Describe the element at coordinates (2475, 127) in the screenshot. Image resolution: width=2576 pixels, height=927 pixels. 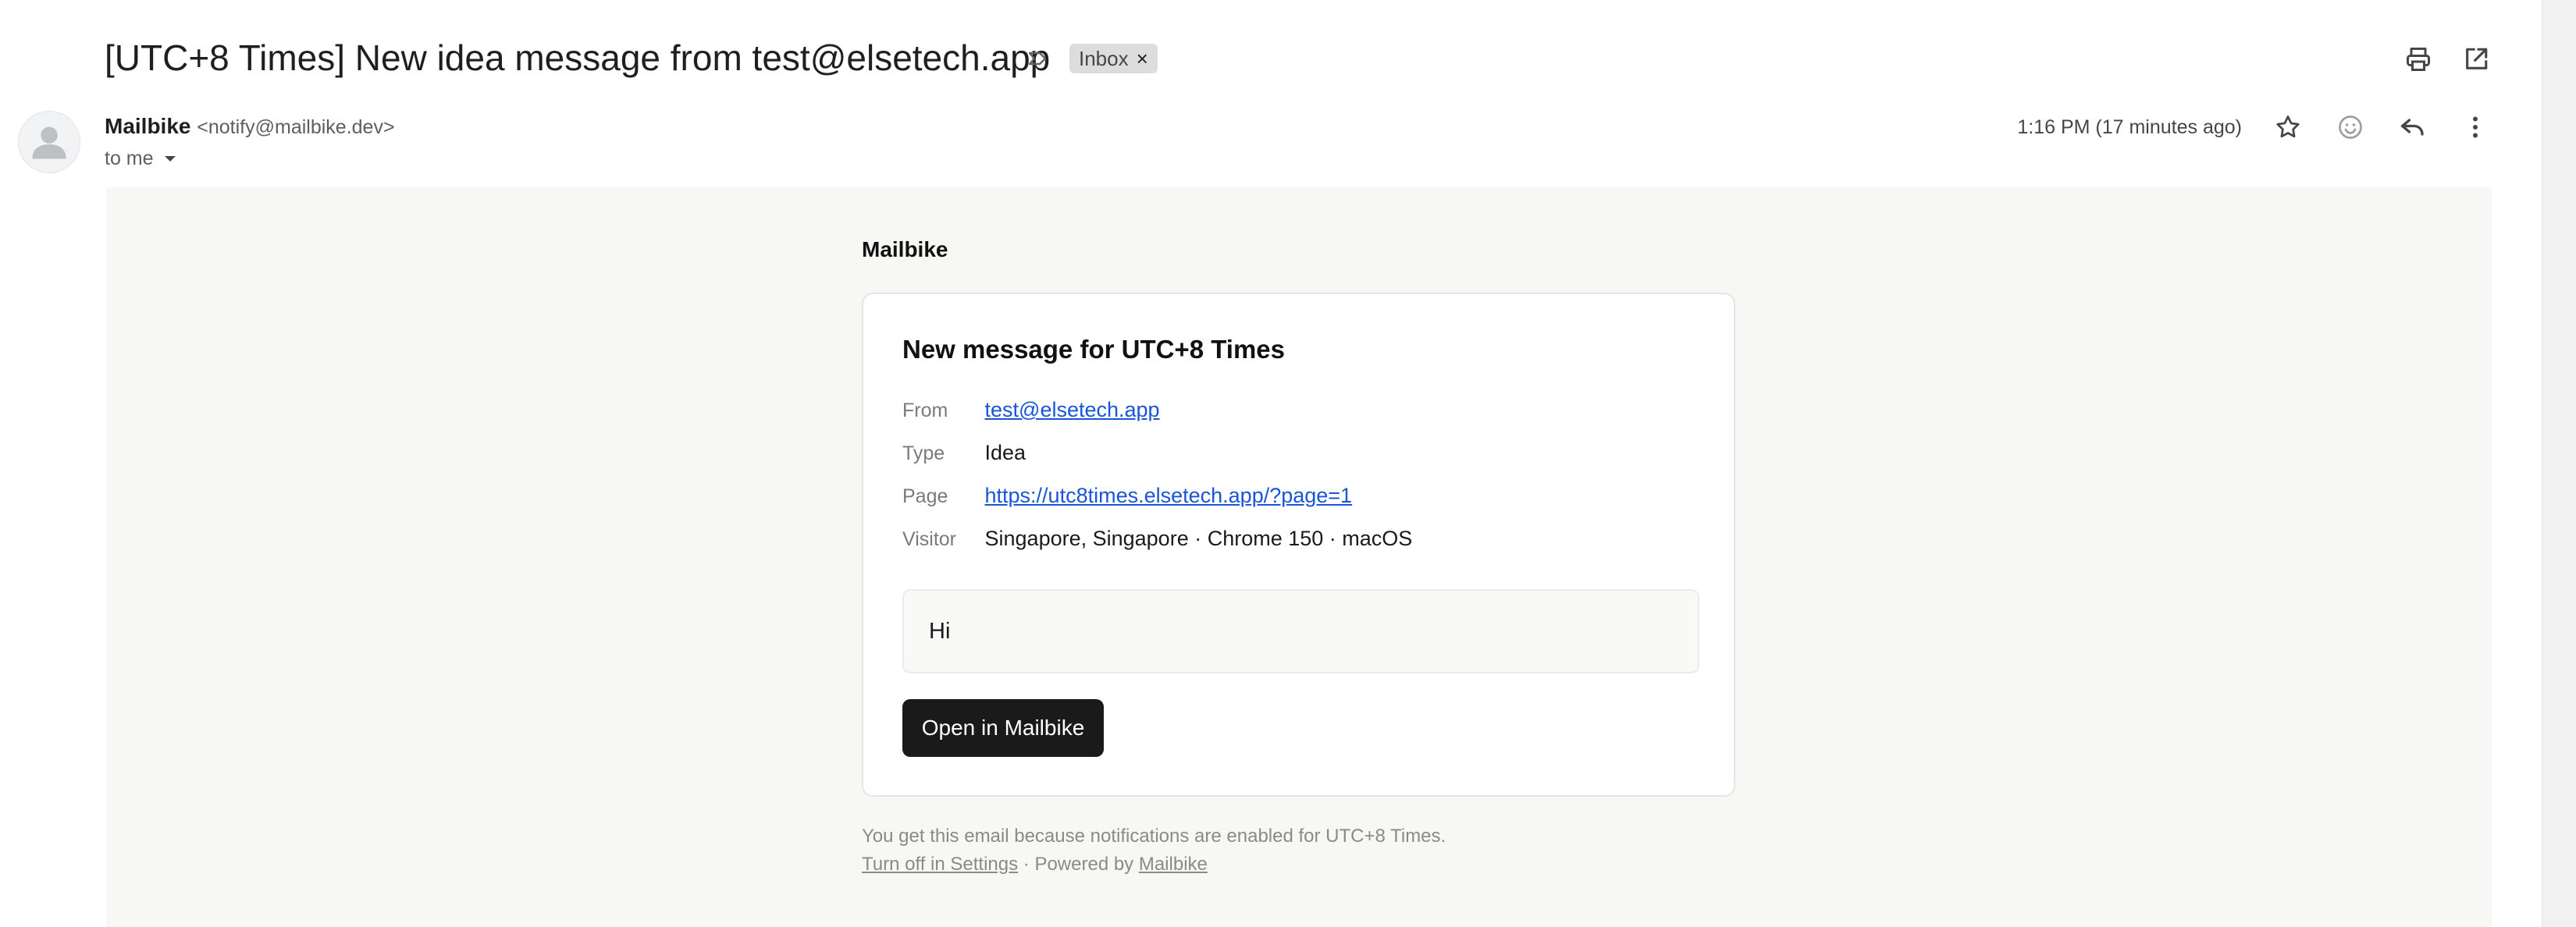
I see `more-vert-icon` at that location.